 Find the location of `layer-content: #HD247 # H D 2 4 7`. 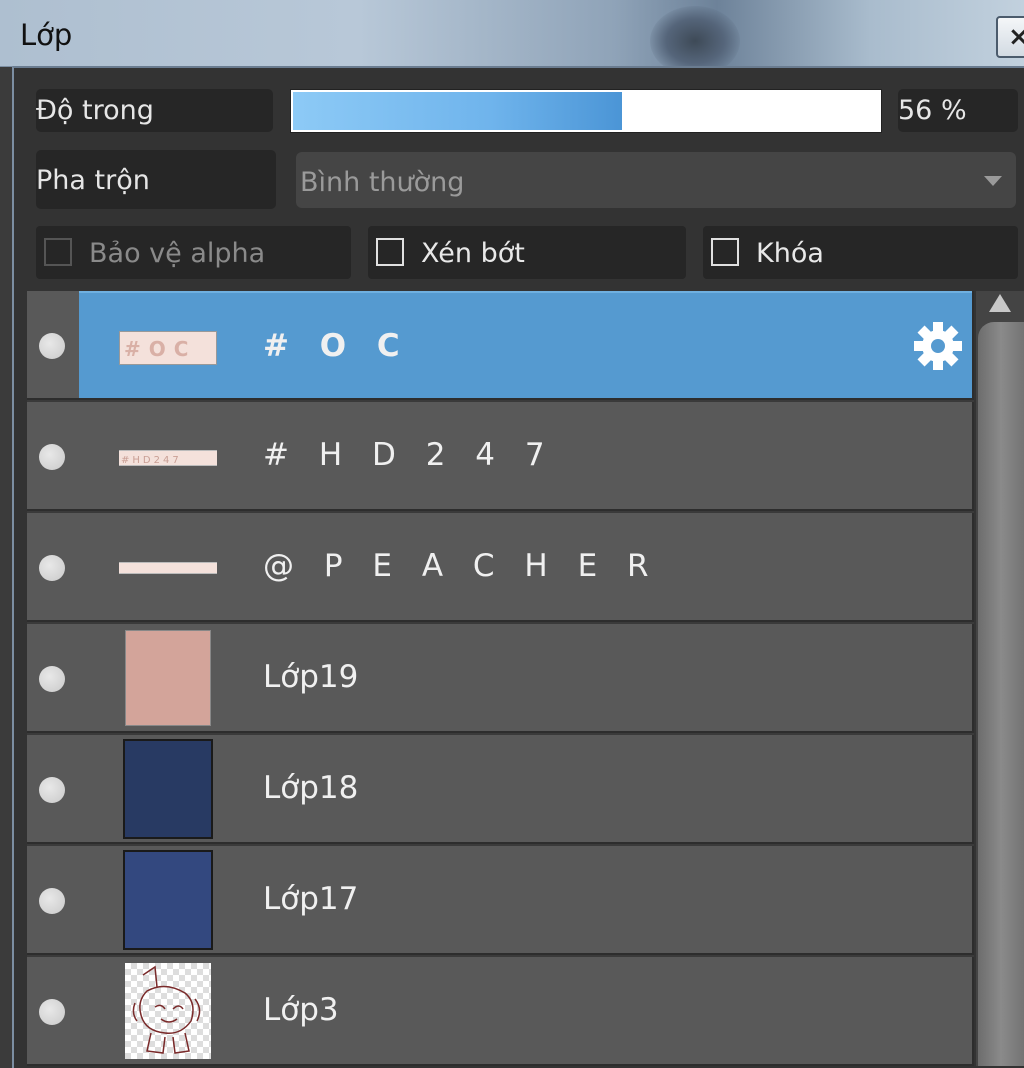

layer-content: #HD247 # H D 2 4 7 is located at coordinates (525, 455).